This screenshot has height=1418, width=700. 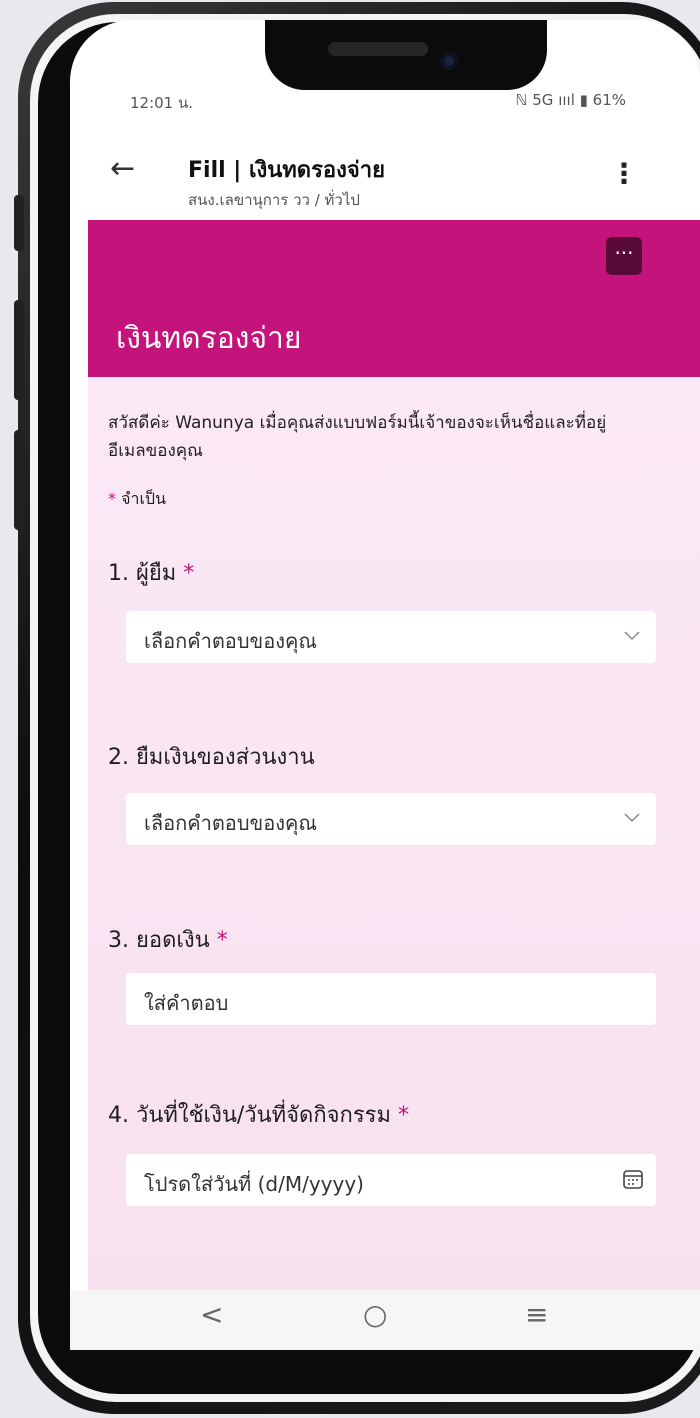 What do you see at coordinates (222, 940) in the screenshot?
I see `question-3-required: *` at bounding box center [222, 940].